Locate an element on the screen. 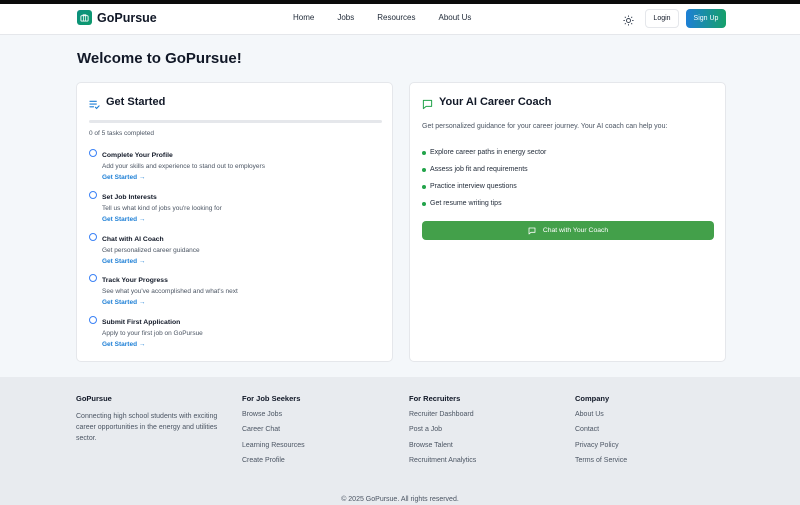 The width and height of the screenshot is (800, 505). task-description: Get personalized career guidance is located at coordinates (151, 250).